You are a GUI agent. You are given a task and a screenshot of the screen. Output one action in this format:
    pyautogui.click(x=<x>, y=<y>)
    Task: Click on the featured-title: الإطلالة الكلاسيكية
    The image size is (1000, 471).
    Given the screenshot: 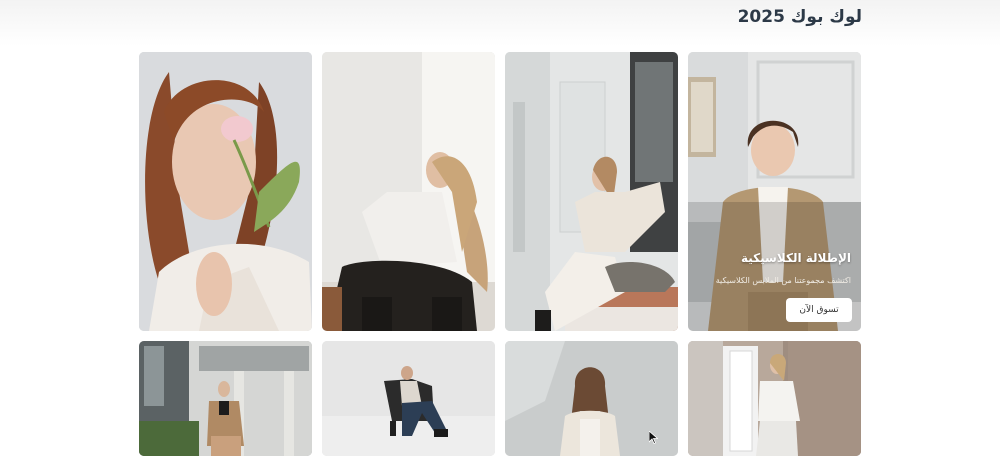 What is the action you would take?
    pyautogui.click(x=796, y=258)
    